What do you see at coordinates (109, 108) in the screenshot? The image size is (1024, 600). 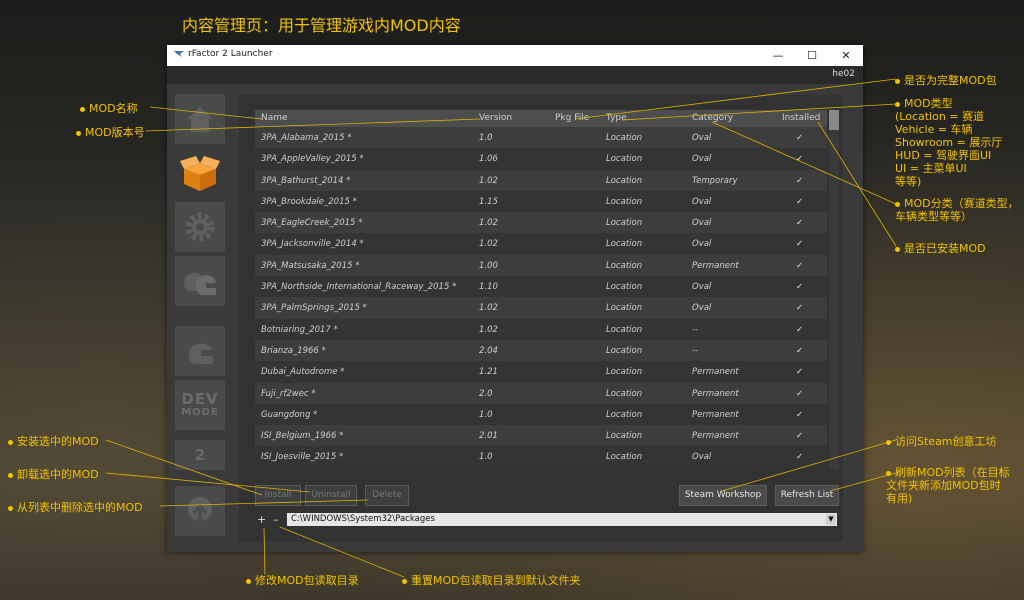 I see `annotation-mod-name: MOD名称` at bounding box center [109, 108].